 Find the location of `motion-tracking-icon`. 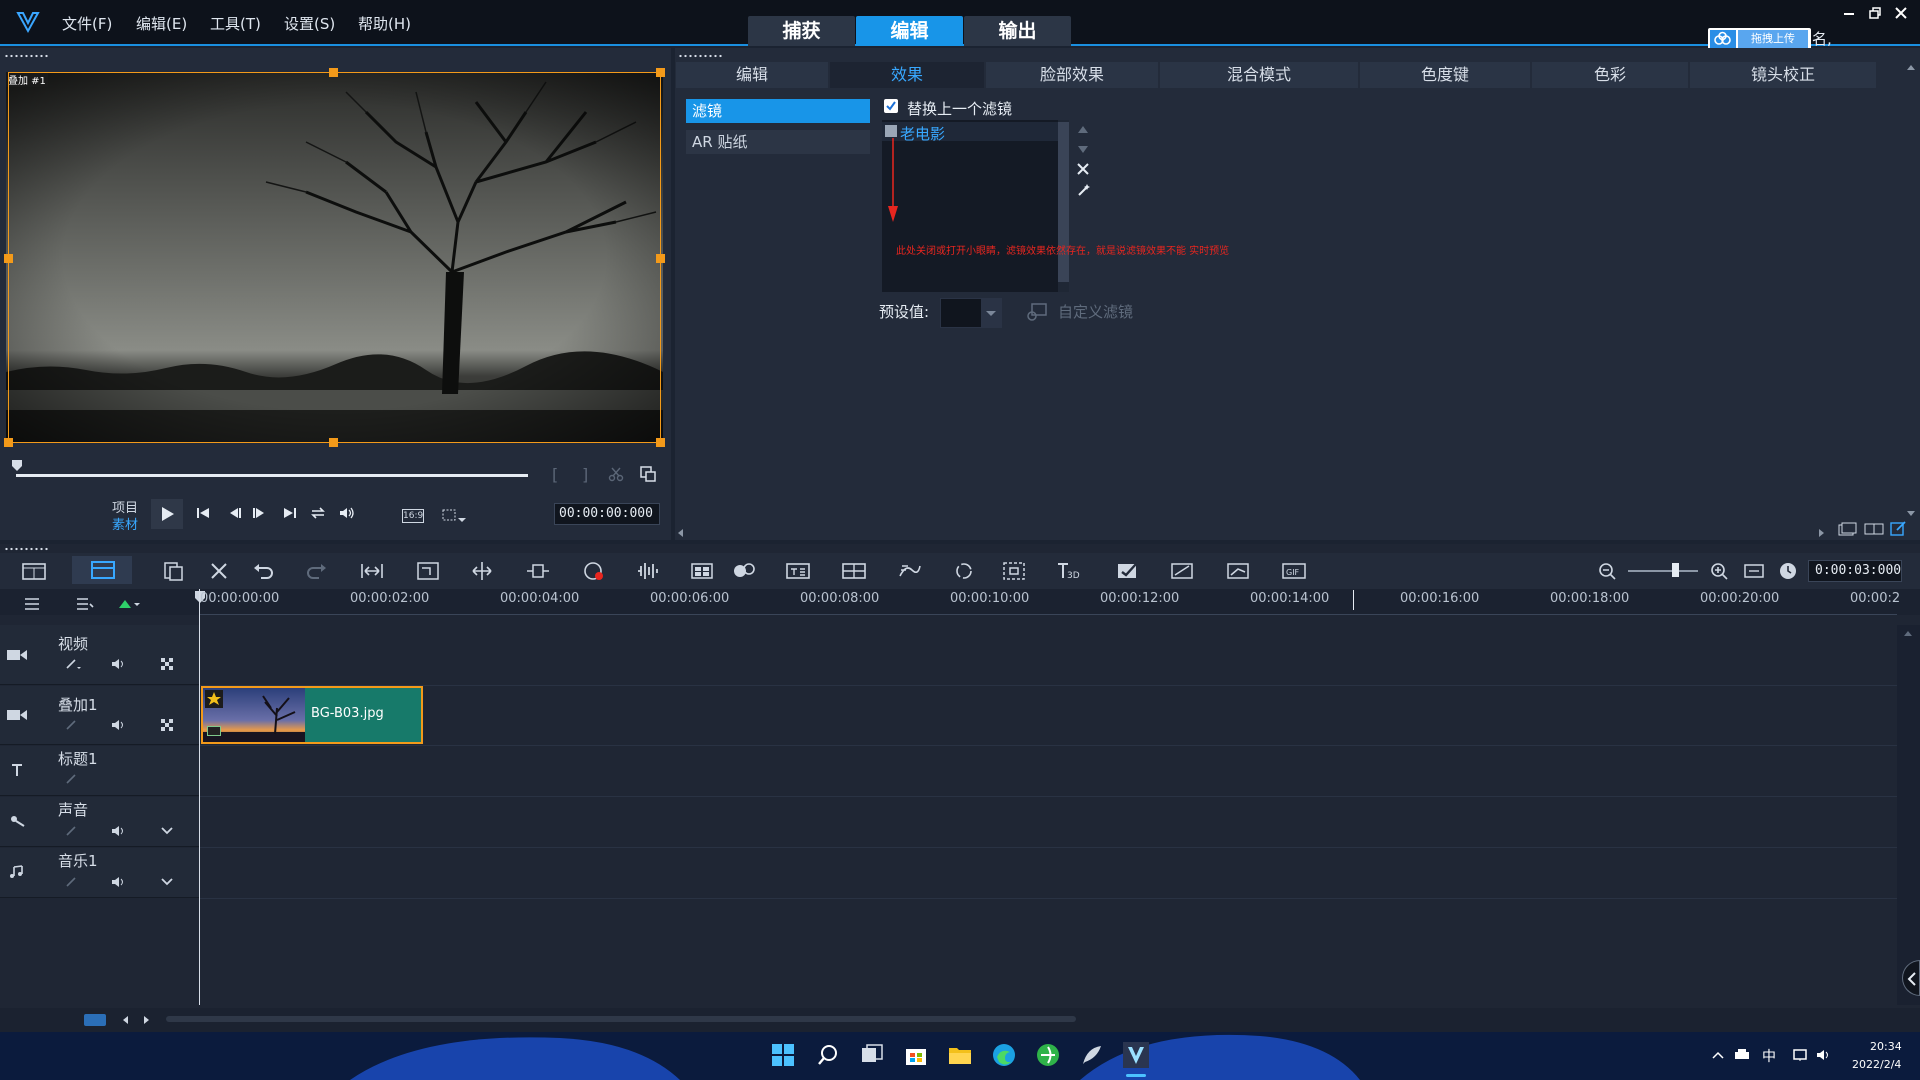

motion-tracking-icon is located at coordinates (744, 571).